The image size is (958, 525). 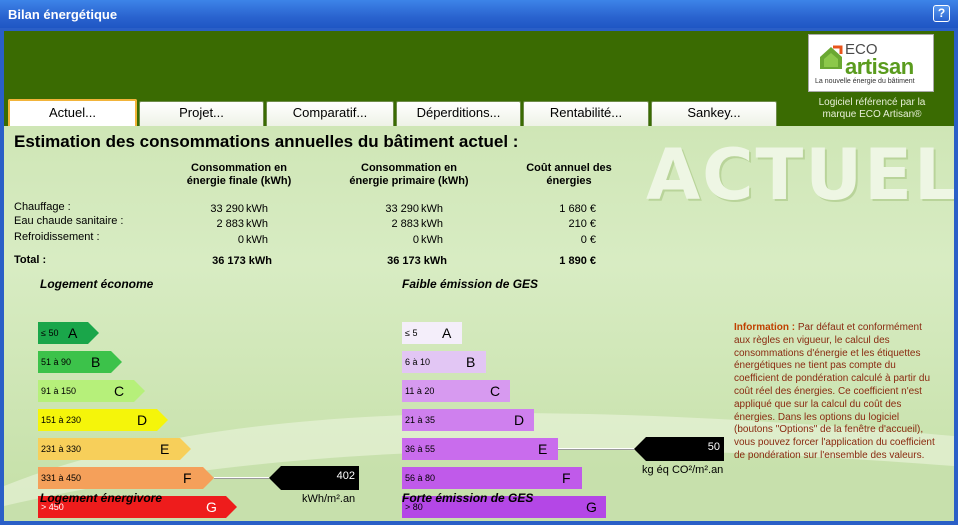 I want to click on logo-tagline: La nouvelle énergie du bâtiment, so click(x=865, y=81).